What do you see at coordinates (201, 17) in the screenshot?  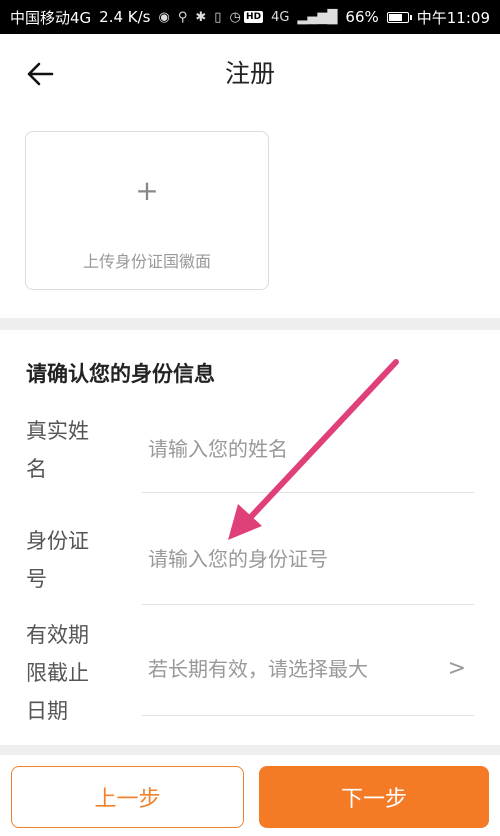 I see `bluetooth-icon: ✱` at bounding box center [201, 17].